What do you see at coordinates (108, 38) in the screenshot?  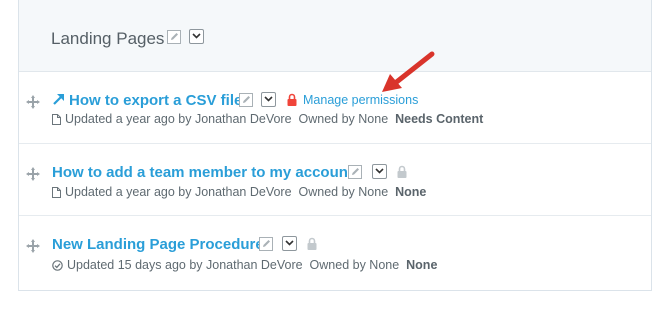 I see `section-title: Landing Pages` at bounding box center [108, 38].